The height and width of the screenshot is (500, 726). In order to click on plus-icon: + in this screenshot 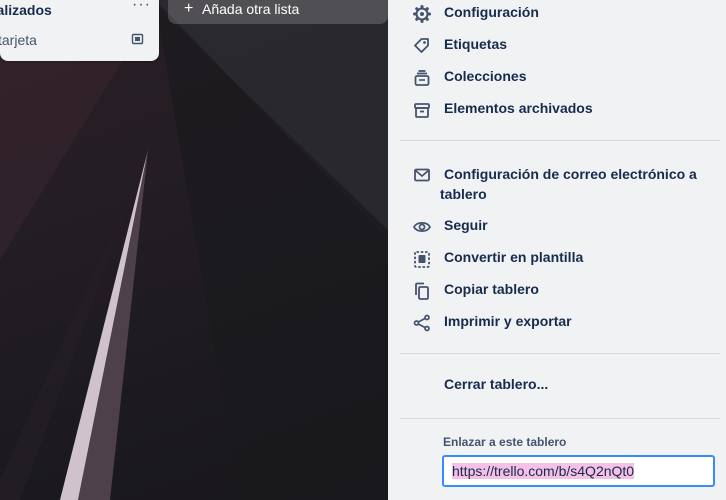, I will do `click(189, 8)`.